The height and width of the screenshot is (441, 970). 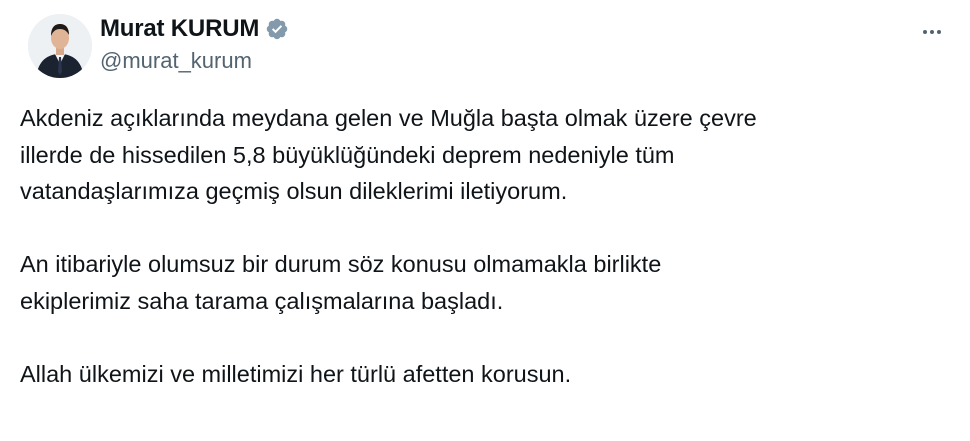 I want to click on more-horizontal-icon, so click(x=932, y=32).